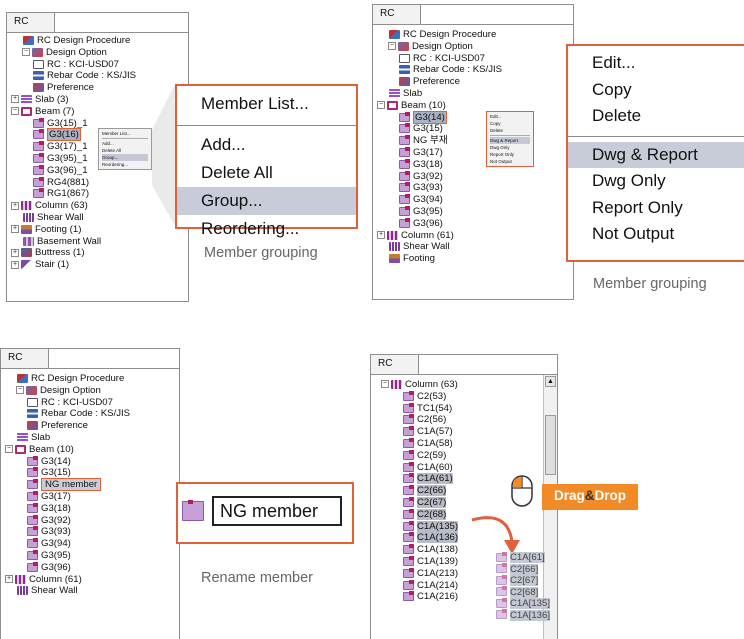 The image size is (744, 639). Describe the element at coordinates (550, 381) in the screenshot. I see `scroll-up-arrow-icon: ▲` at that location.